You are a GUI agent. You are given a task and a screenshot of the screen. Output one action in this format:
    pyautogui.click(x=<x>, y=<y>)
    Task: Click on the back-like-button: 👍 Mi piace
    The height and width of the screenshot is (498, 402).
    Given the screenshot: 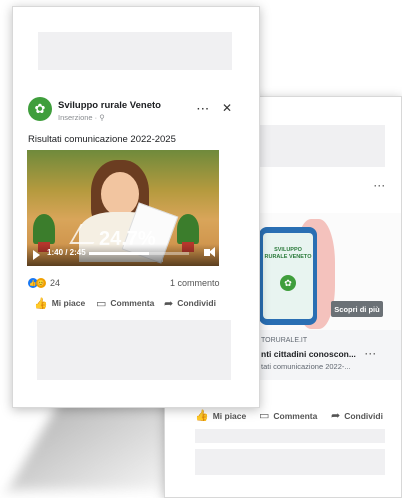 What is the action you would take?
    pyautogui.click(x=220, y=415)
    